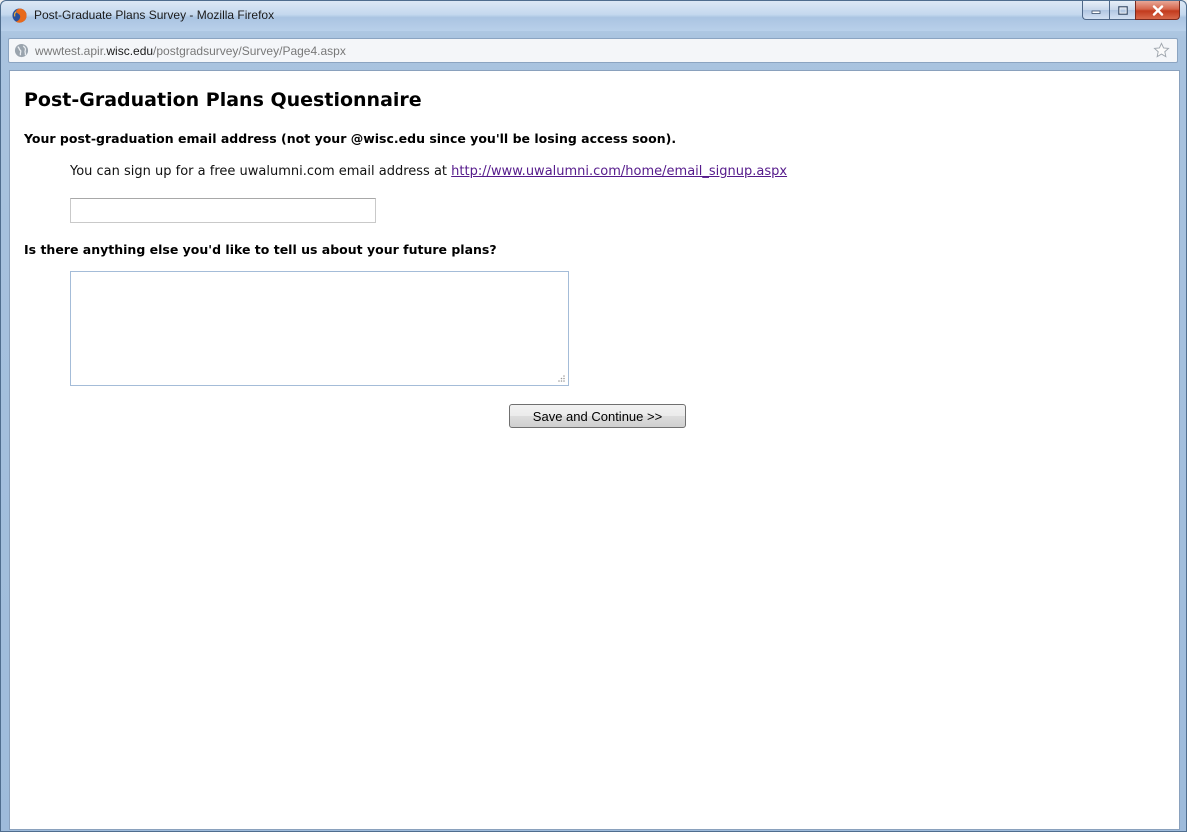 Image resolution: width=1187 pixels, height=832 pixels. I want to click on url-domain: wisc.edu, so click(130, 51).